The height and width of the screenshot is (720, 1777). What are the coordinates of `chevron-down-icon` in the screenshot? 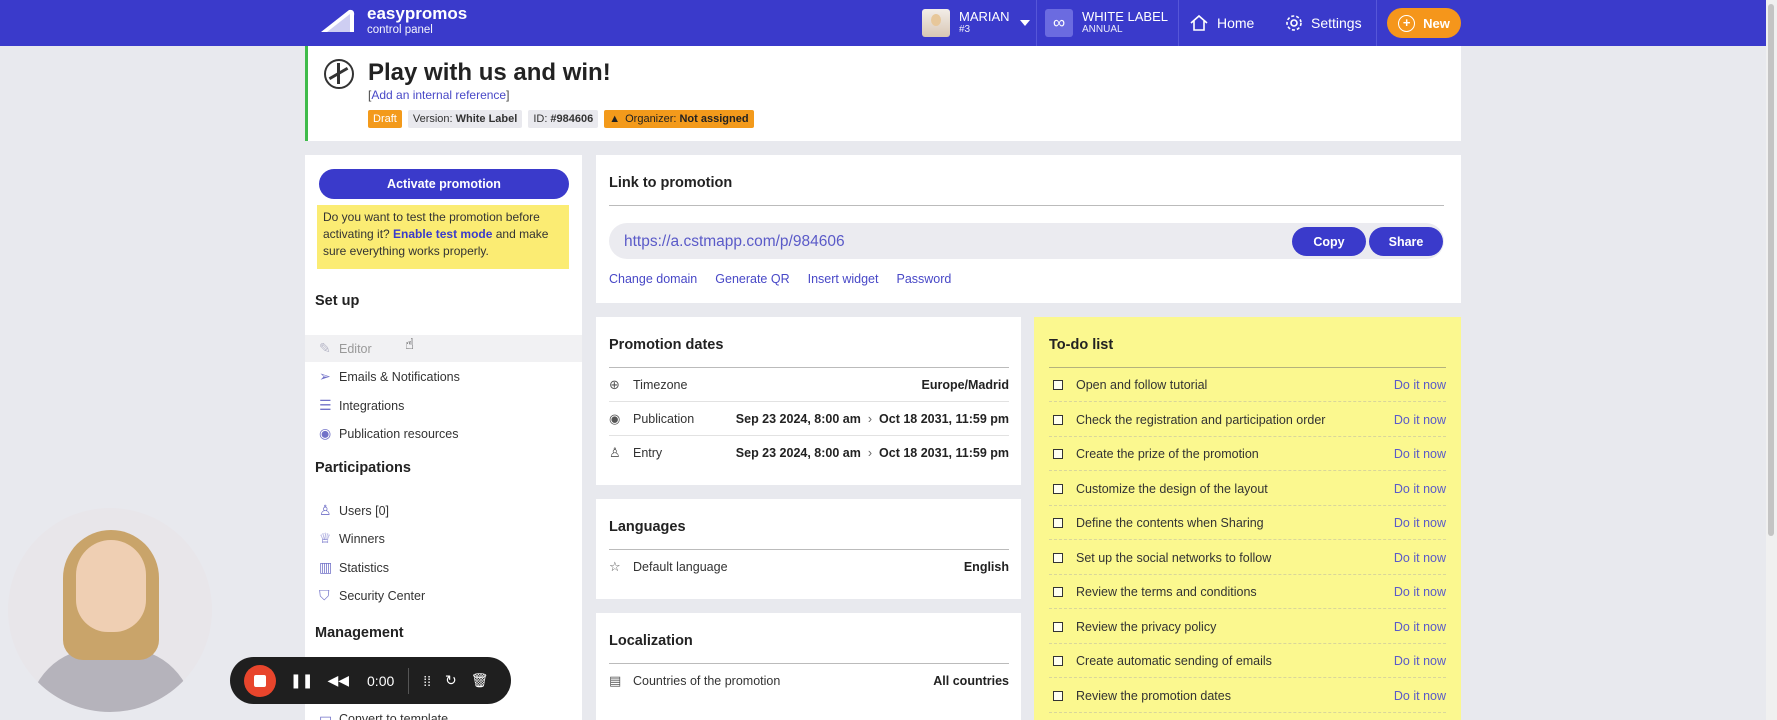 It's located at (1024, 23).